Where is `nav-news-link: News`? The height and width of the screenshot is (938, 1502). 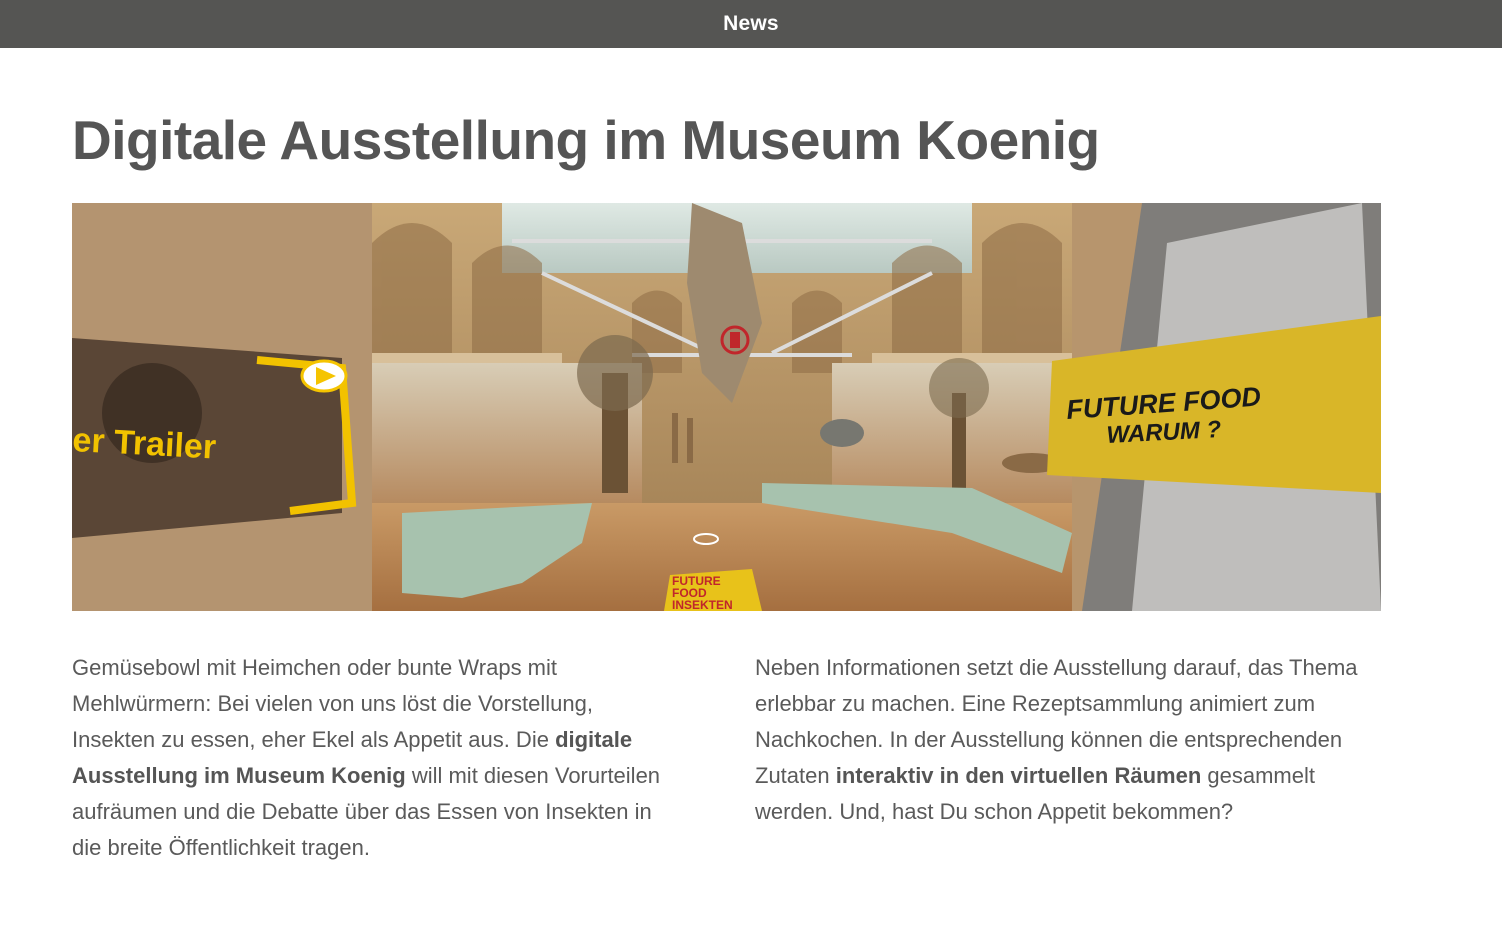
nav-news-link: News is located at coordinates (751, 24).